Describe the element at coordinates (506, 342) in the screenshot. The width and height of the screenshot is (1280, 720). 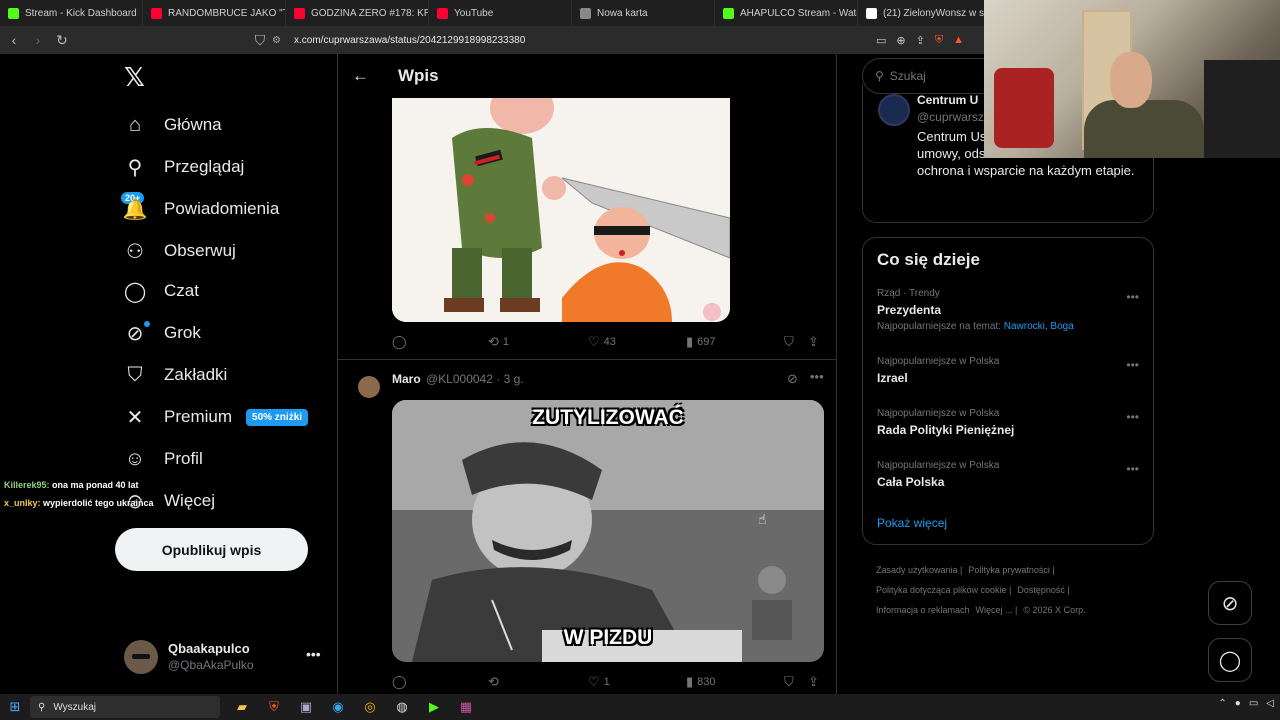
I see `repost-count: 1` at that location.